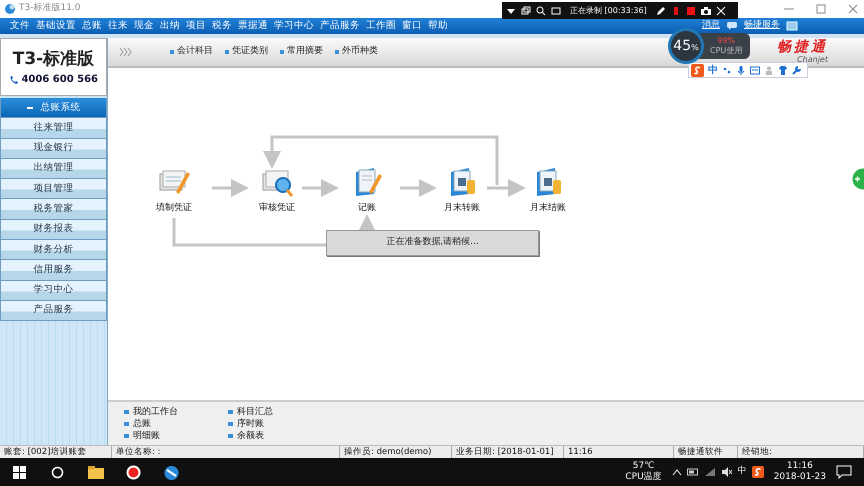 This screenshot has height=486, width=864. What do you see at coordinates (53, 311) in the screenshot?
I see `sidebar-item: 产品服务` at bounding box center [53, 311].